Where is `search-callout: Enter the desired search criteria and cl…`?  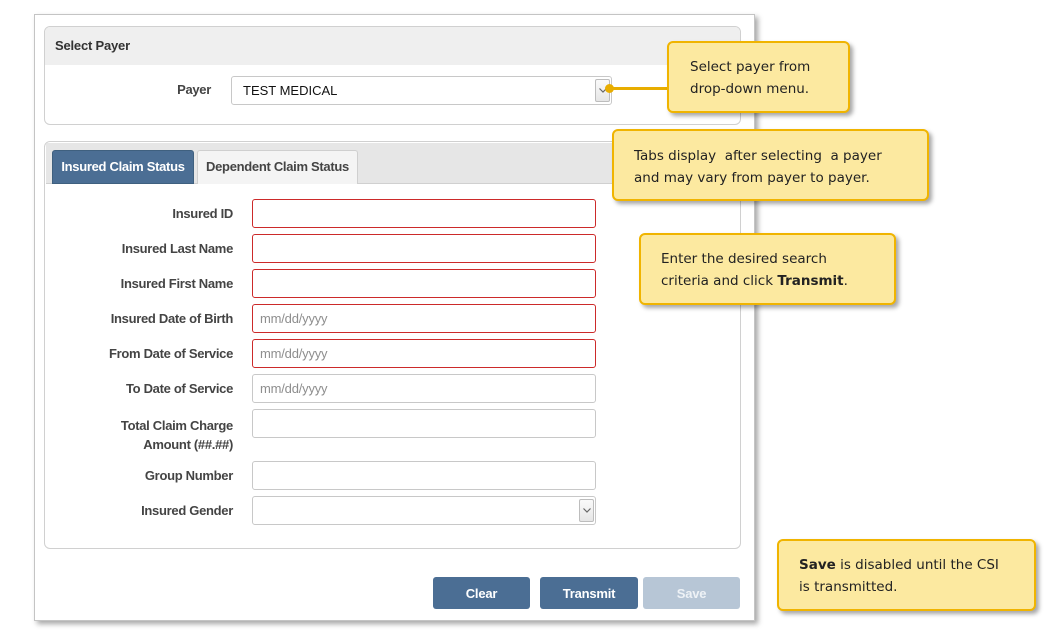
search-callout: Enter the desired search criteria and cl… is located at coordinates (767, 269).